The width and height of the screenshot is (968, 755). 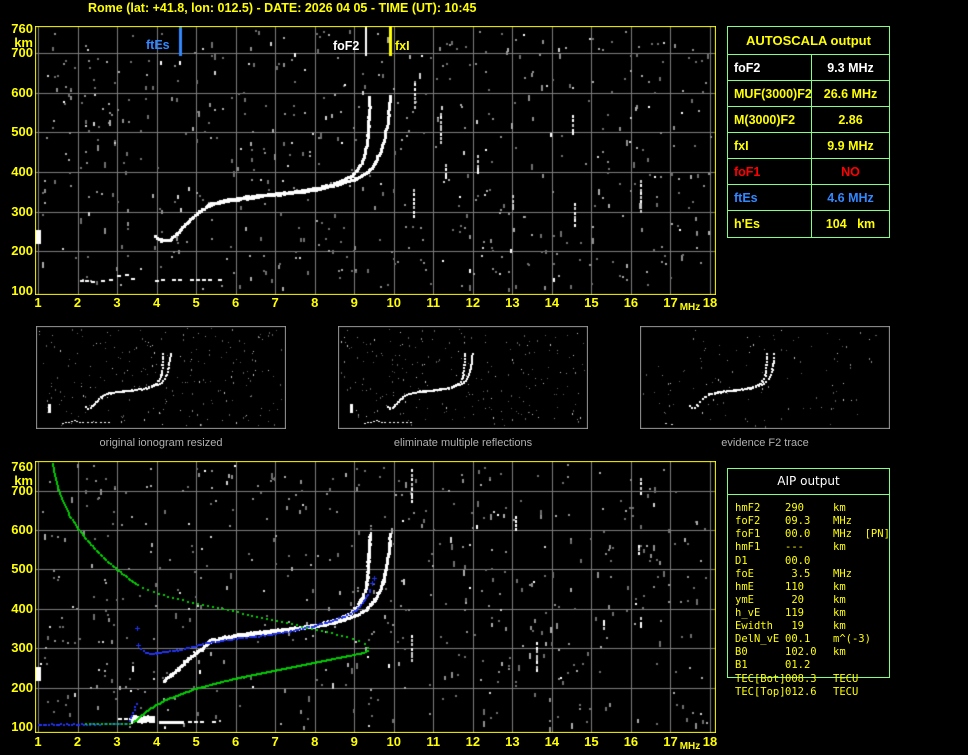 I want to click on aip-table-header: AIP output, so click(x=808, y=482).